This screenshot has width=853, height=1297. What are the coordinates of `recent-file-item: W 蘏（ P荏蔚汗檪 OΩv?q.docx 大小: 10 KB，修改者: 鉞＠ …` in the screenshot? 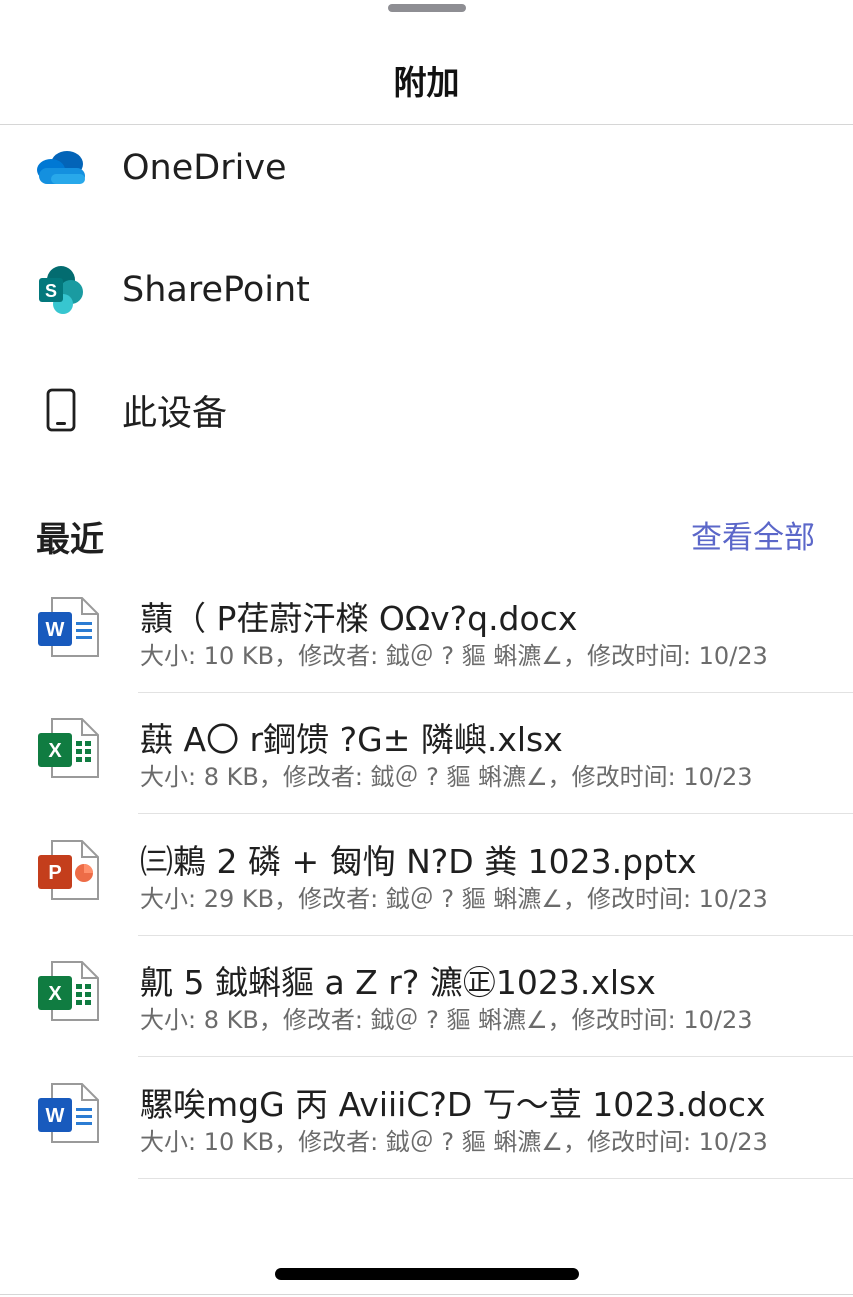 It's located at (426, 632).